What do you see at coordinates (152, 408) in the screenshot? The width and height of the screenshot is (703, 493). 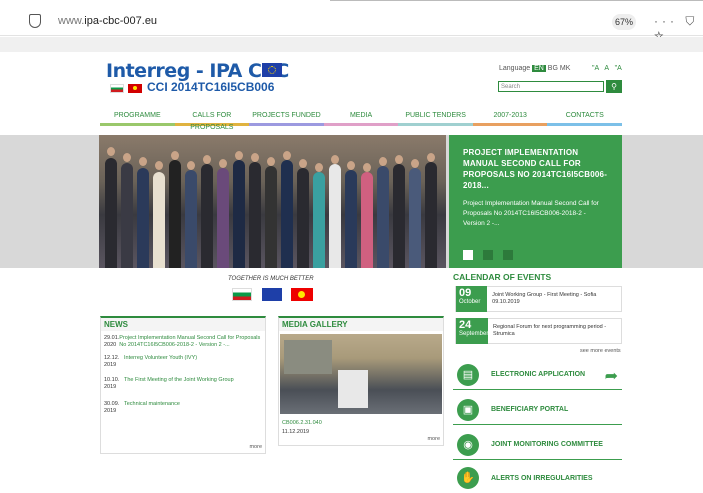 I see `news-link: Technical maintenance` at bounding box center [152, 408].